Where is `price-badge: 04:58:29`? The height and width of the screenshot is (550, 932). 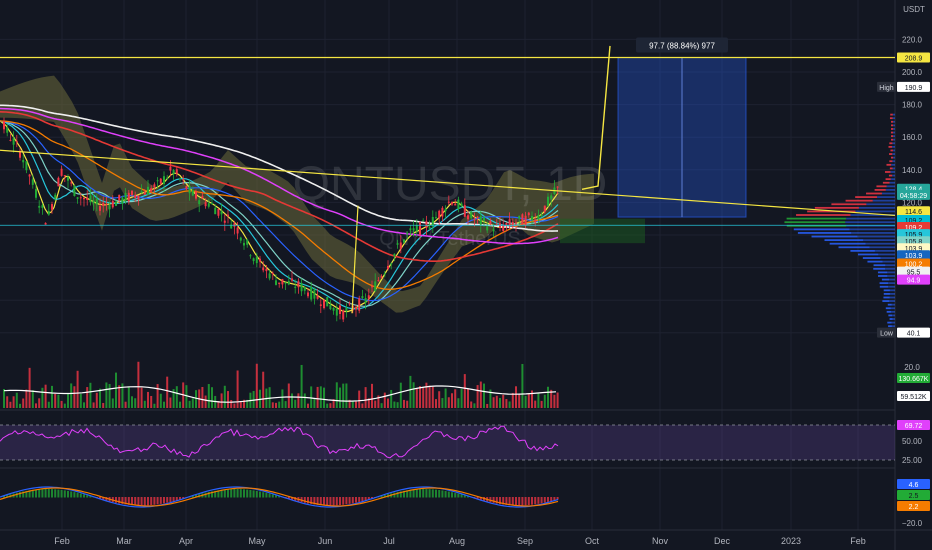
price-badge: 04:58:29 is located at coordinates (913, 196).